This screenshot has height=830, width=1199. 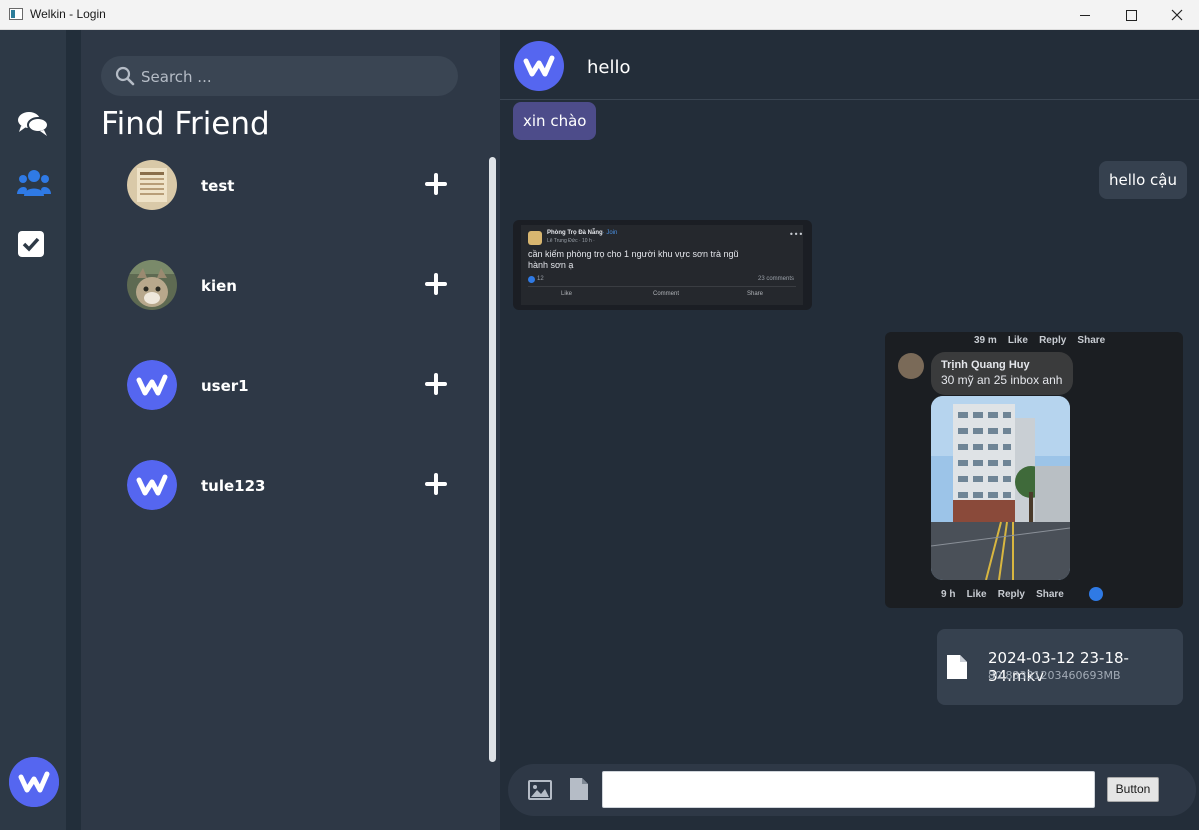 I want to click on minimize-icon, so click(x=1085, y=15).